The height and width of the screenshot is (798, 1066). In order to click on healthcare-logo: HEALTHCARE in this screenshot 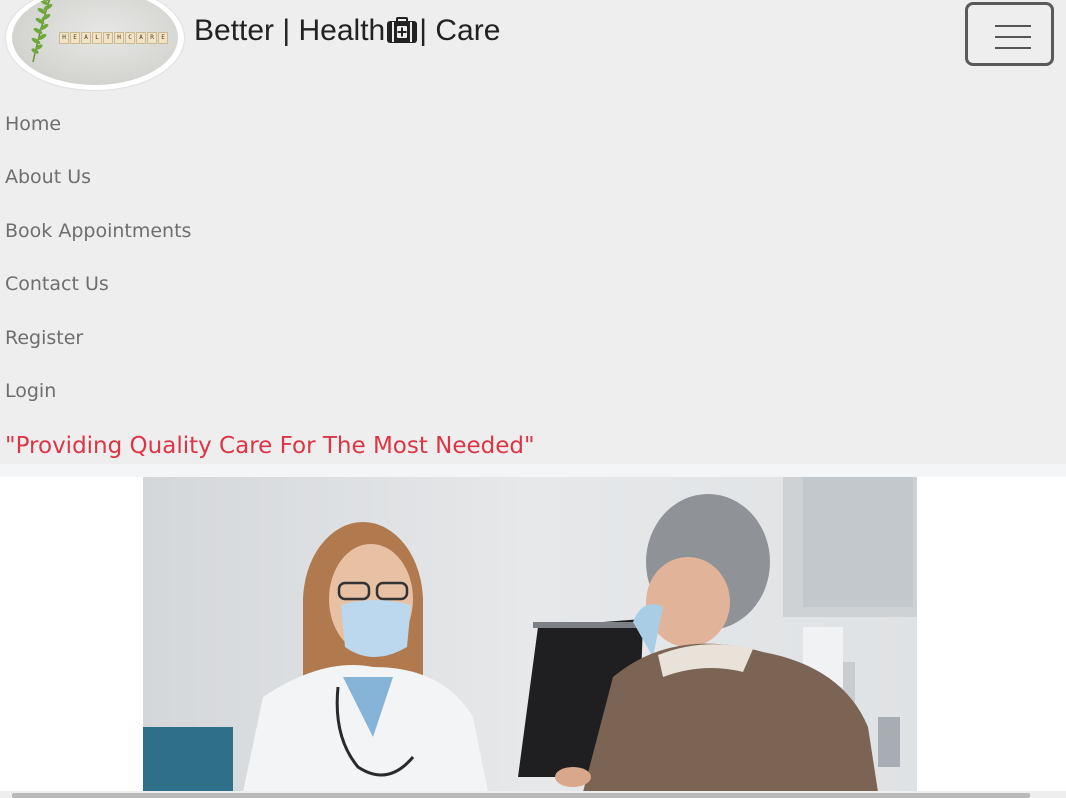, I will do `click(95, 45)`.